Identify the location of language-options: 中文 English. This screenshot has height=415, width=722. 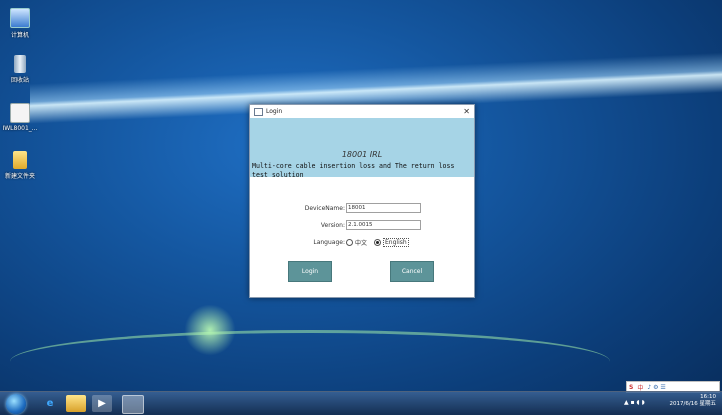
(377, 242).